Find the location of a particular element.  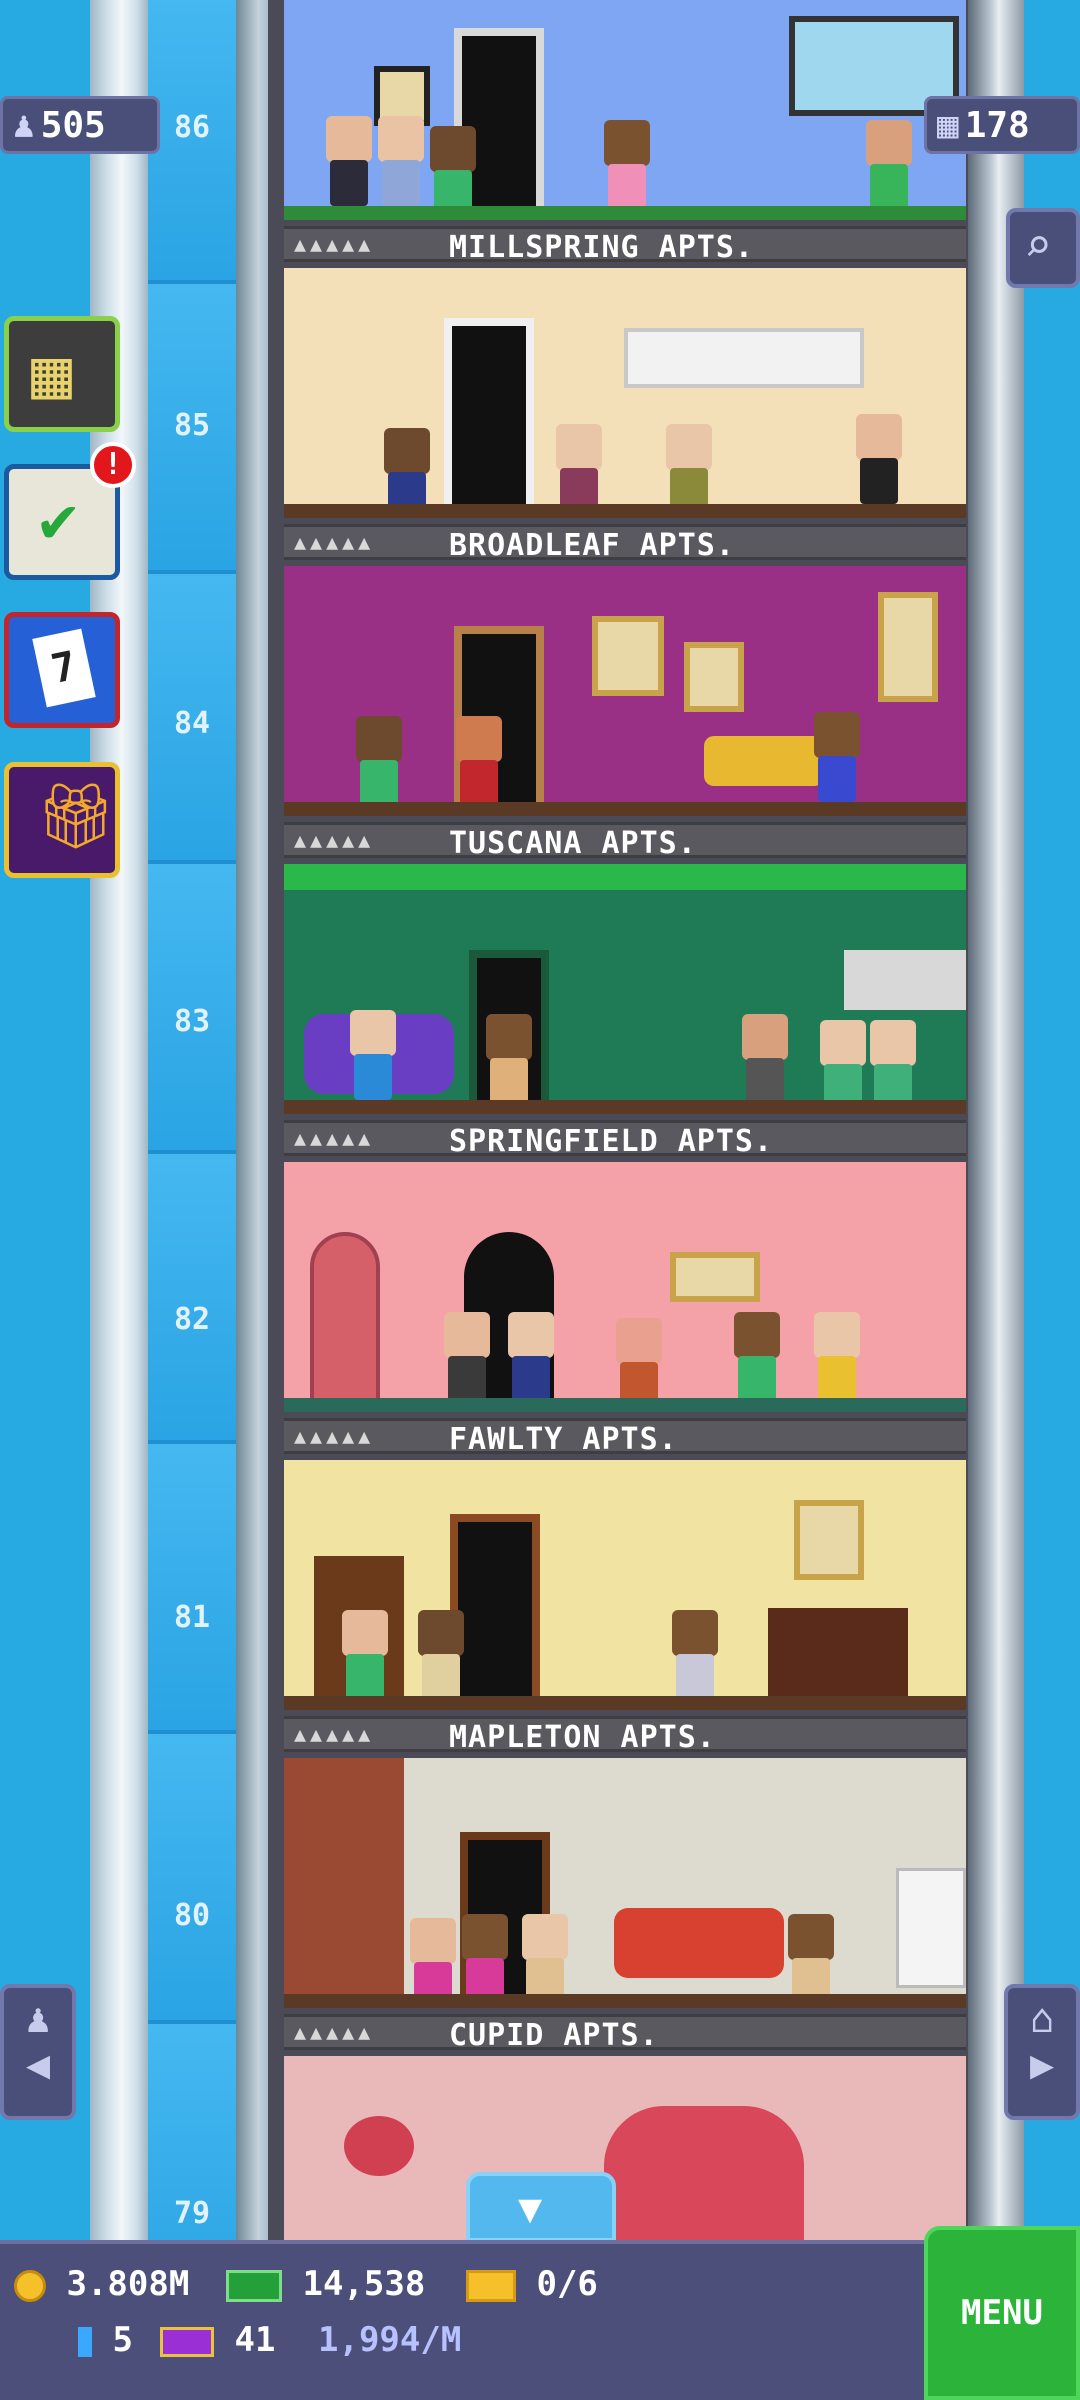

magnifier-icon: ⌕ is located at coordinates (1038, 245).